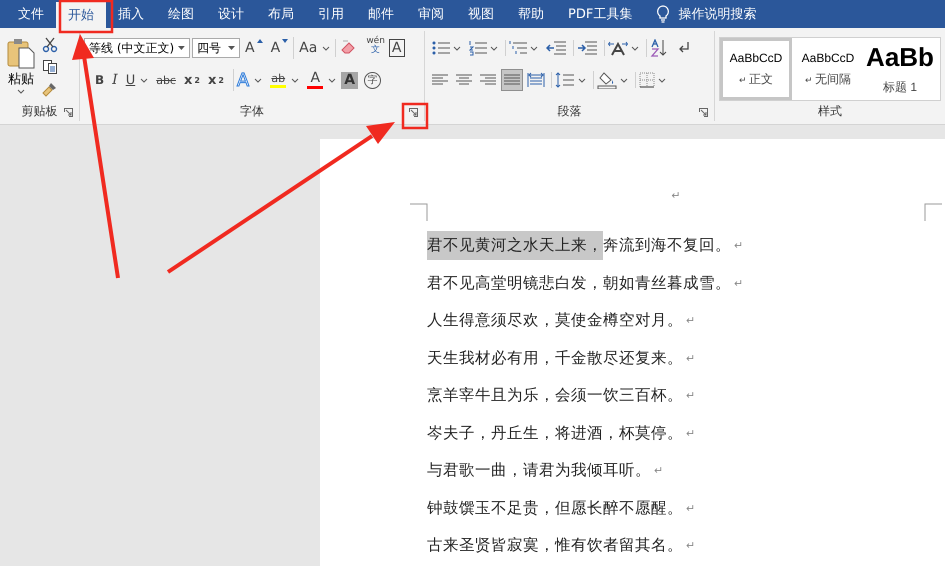  I want to click on body-text: 岑夫子，丹丘生，将进酒，杯莫停。, so click(555, 433).